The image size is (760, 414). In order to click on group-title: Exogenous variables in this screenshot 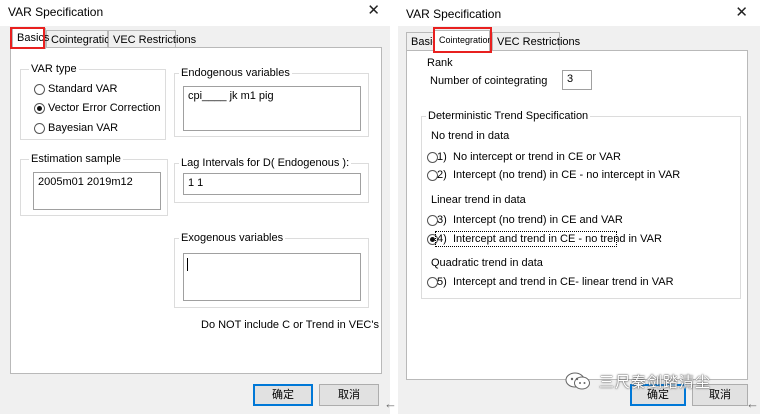, I will do `click(232, 238)`.